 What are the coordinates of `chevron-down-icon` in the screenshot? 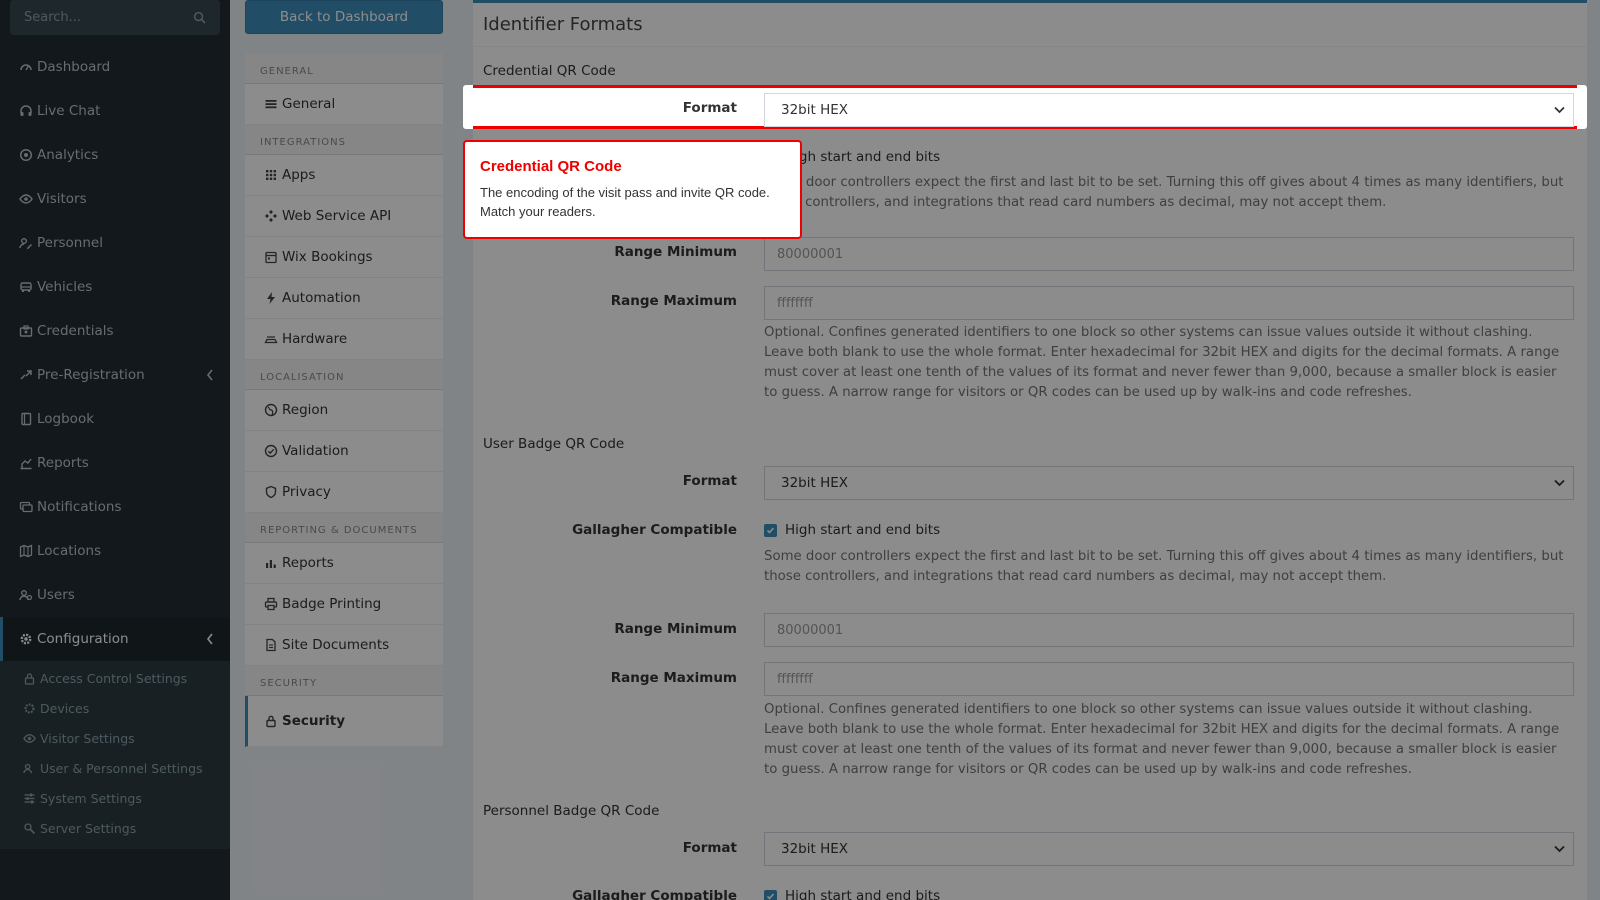 It's located at (1559, 110).